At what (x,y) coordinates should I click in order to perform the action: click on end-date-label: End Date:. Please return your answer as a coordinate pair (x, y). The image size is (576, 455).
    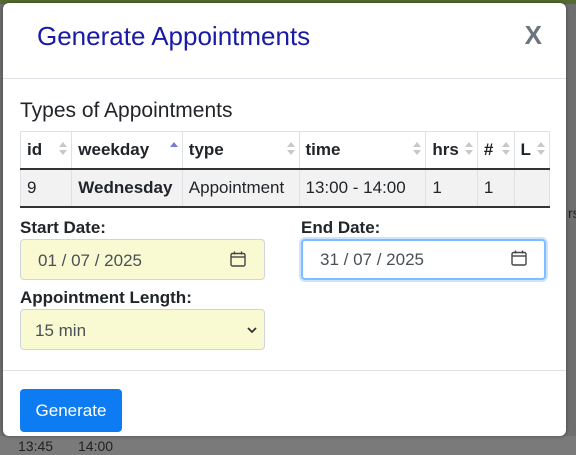
    Looking at the image, I should click on (341, 227).